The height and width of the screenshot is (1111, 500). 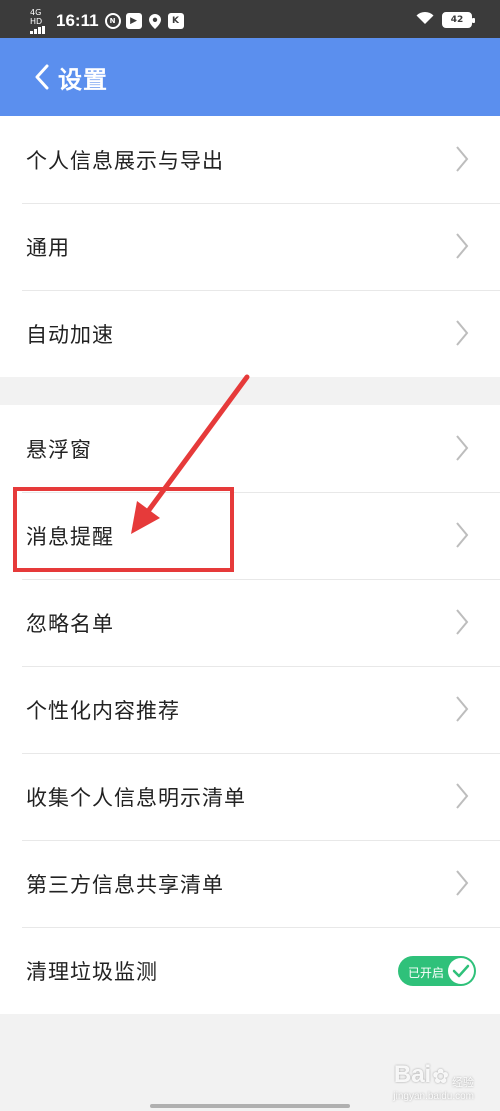 What do you see at coordinates (250, 622) in the screenshot?
I see `setting-ignore-list: 忽略名单` at bounding box center [250, 622].